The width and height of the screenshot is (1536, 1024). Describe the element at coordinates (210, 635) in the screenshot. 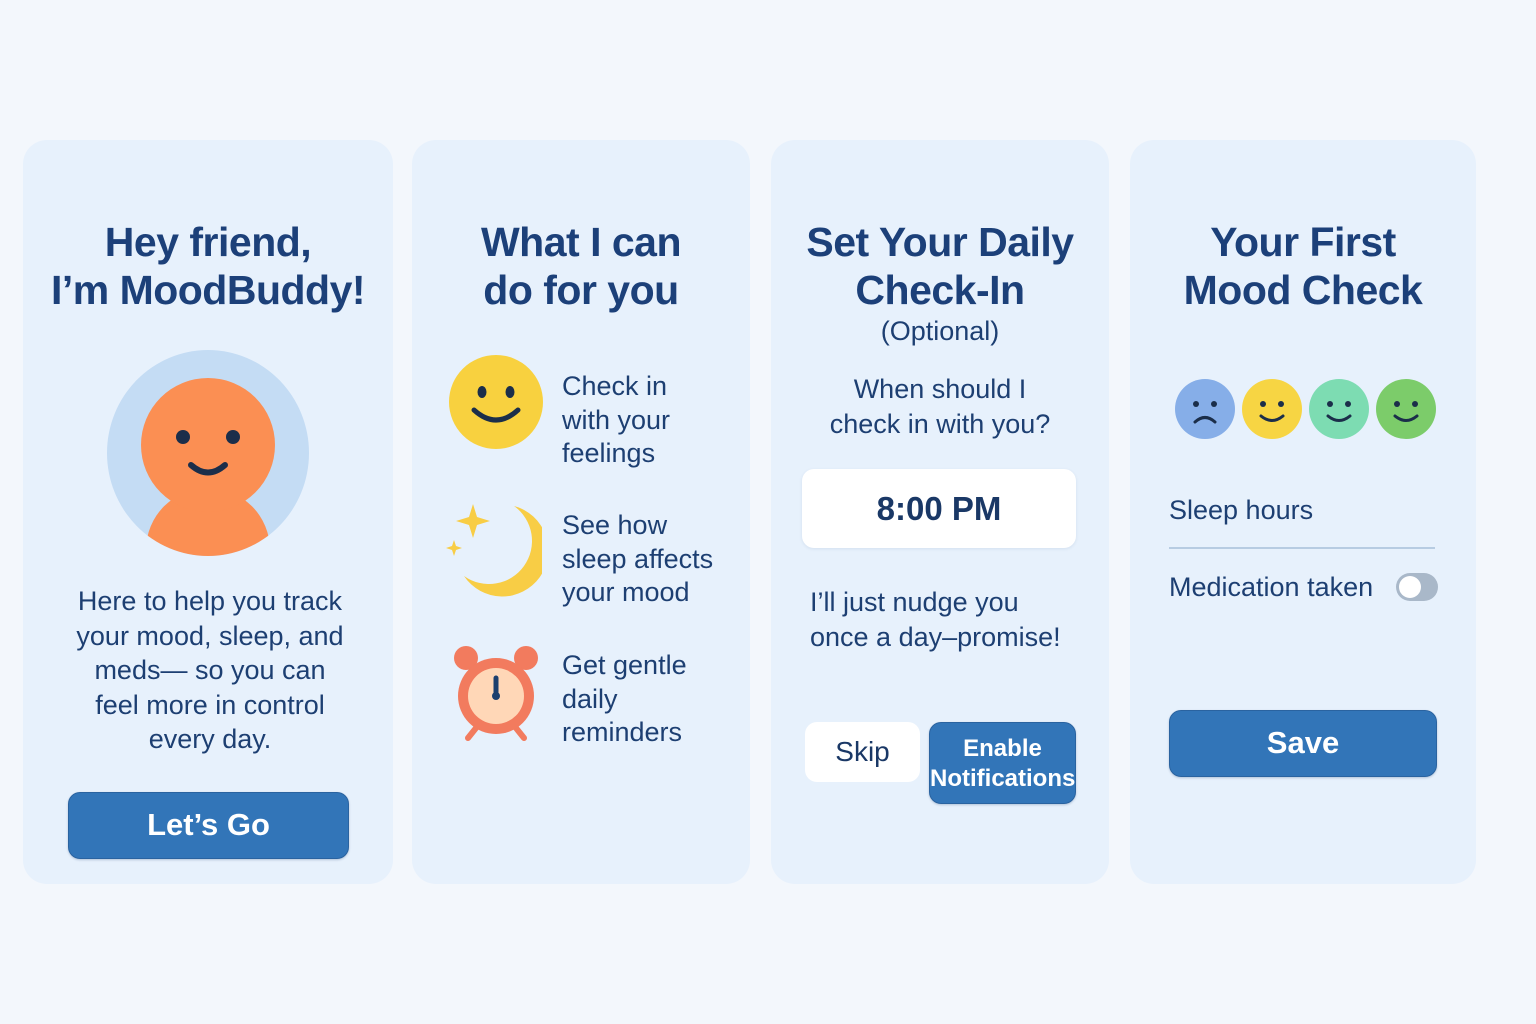

I see `intro-line: your mood, sleep, and` at that location.